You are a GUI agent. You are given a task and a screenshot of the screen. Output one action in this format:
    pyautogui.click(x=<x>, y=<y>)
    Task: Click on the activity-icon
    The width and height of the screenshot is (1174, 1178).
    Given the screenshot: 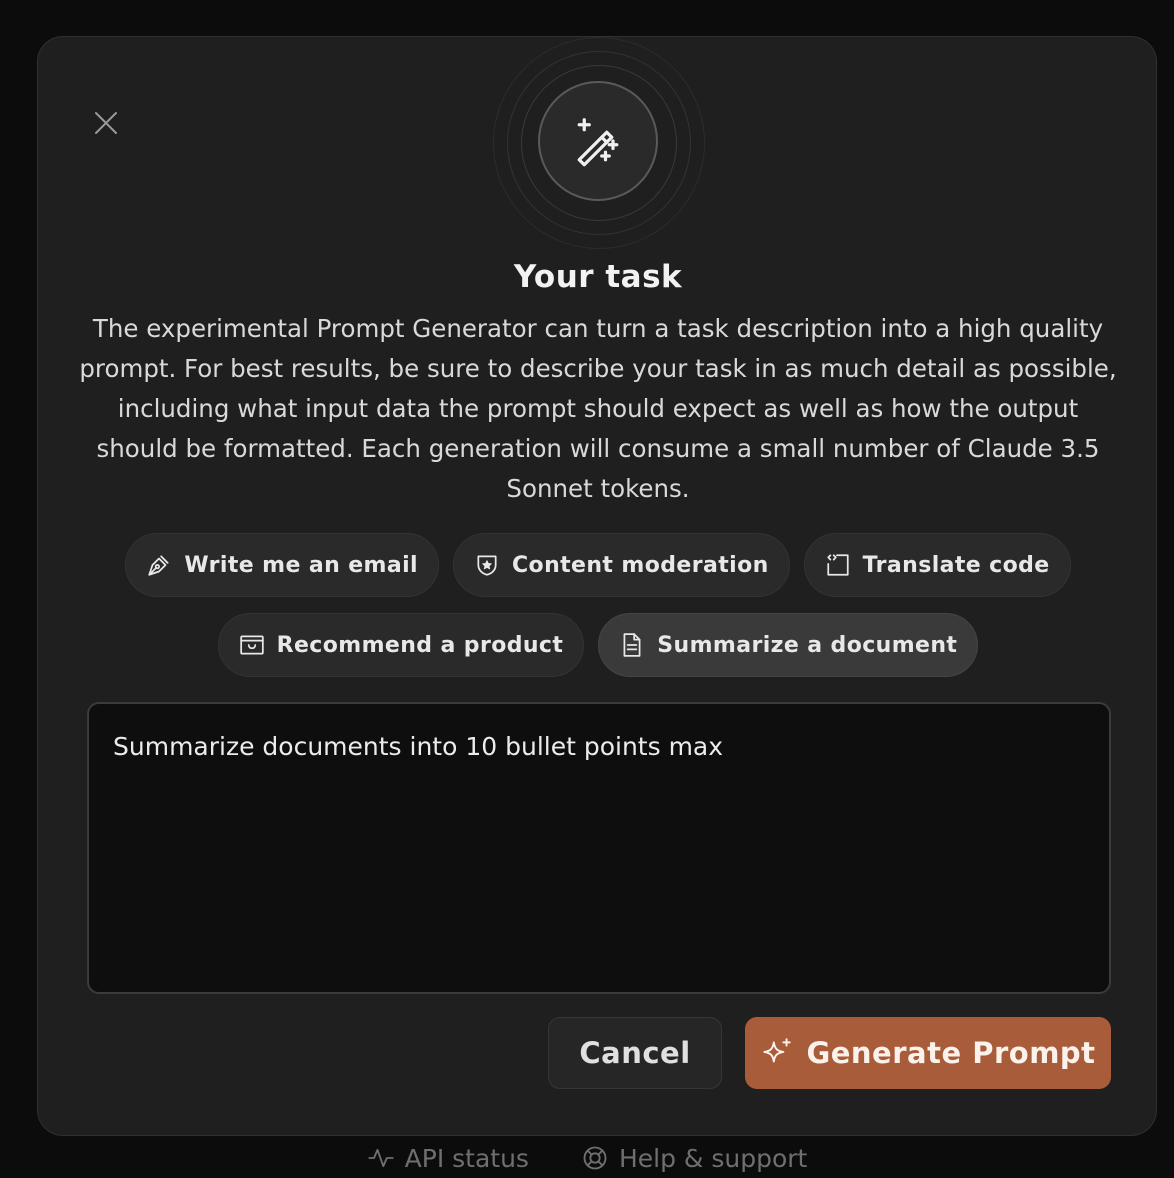 What is the action you would take?
    pyautogui.click(x=381, y=1158)
    